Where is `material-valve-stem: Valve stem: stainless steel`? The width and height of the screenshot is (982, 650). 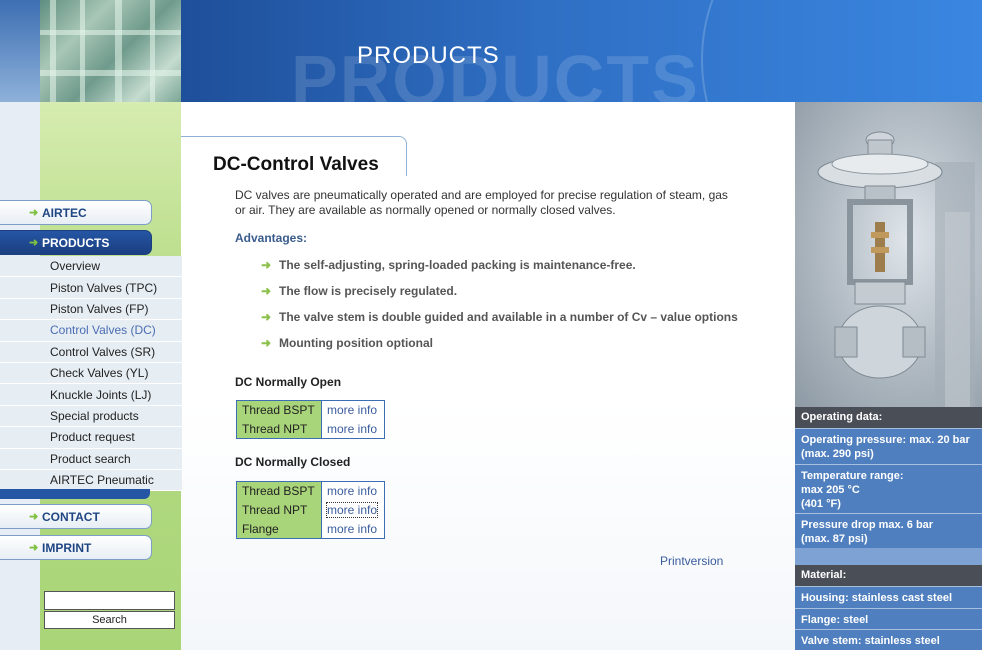 material-valve-stem: Valve stem: stainless steel is located at coordinates (888, 639).